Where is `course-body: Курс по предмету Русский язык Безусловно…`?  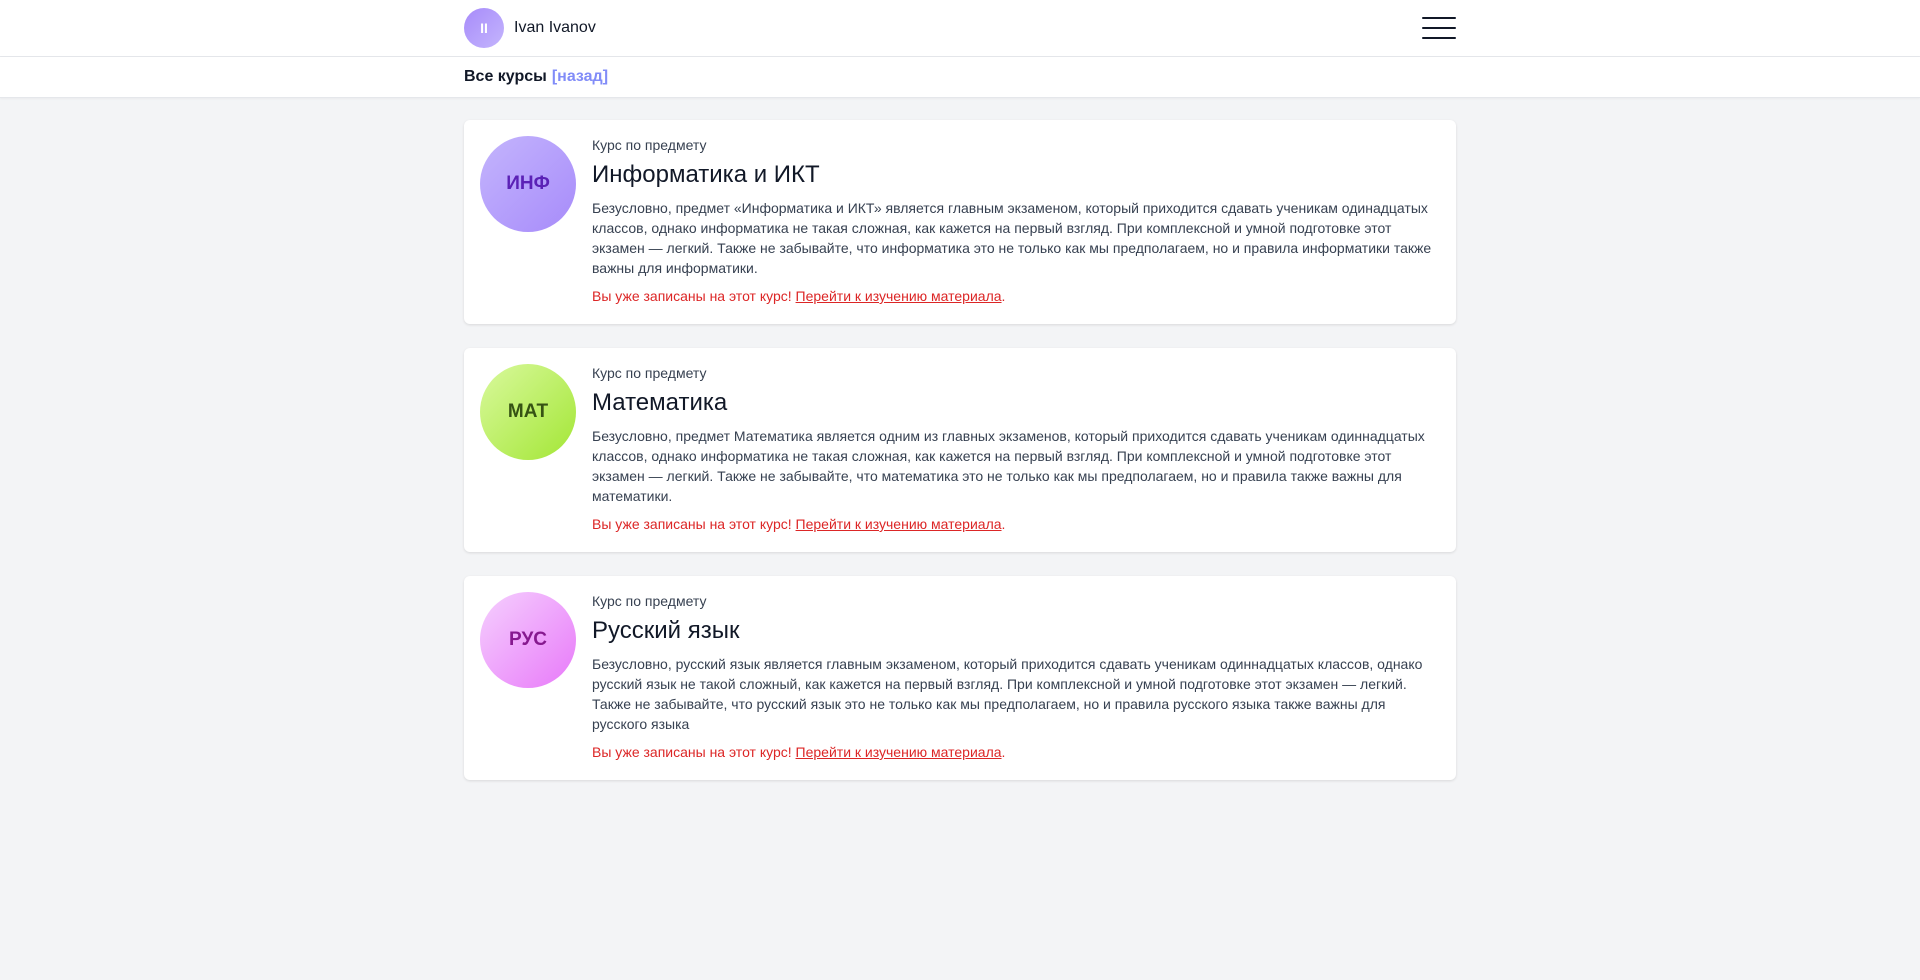
course-body: Курс по предмету Русский язык Безусловно… is located at coordinates (1015, 677).